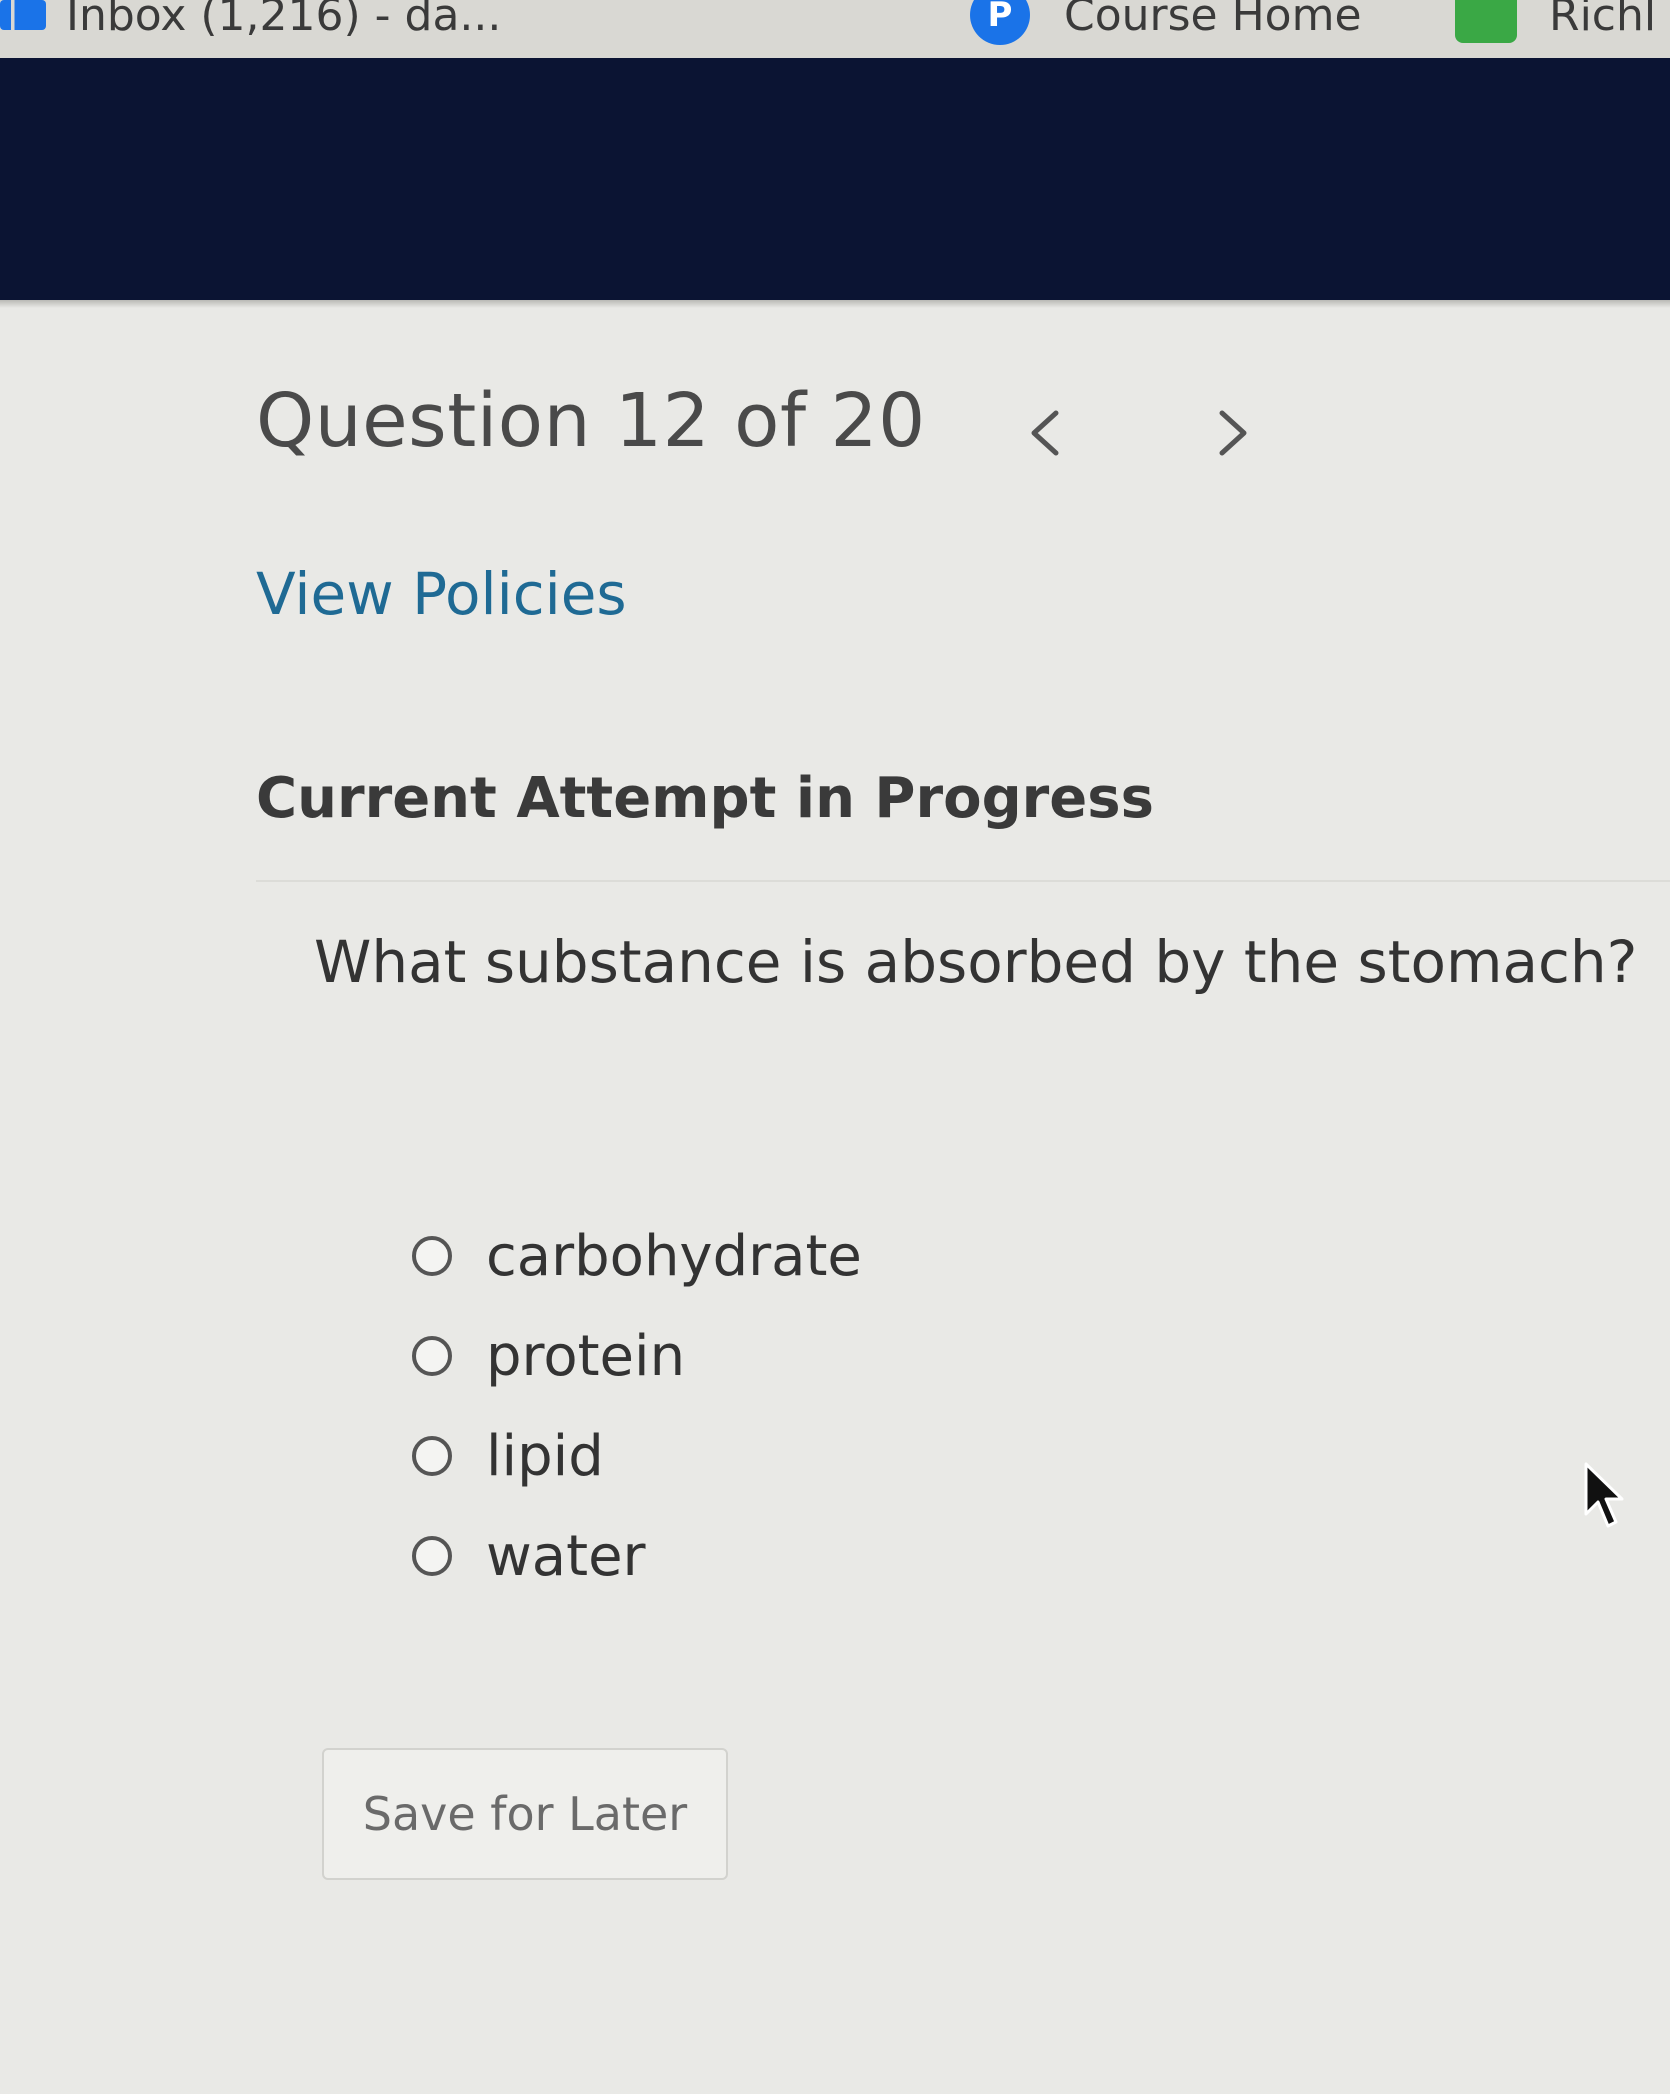  Describe the element at coordinates (525, 1814) in the screenshot. I see `save-for-later-button: Save for Later` at that location.